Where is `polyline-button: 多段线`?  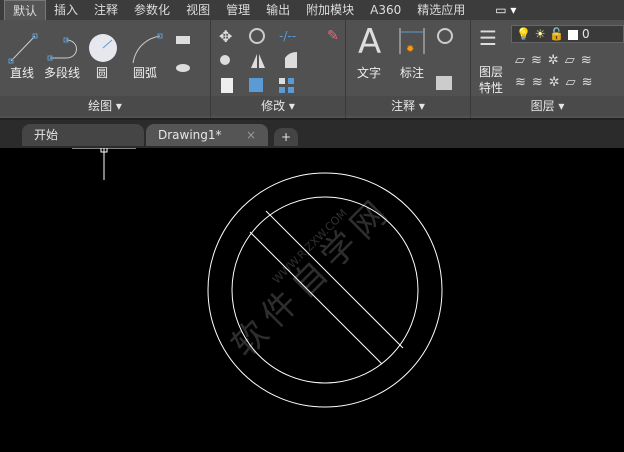 polyline-button: 多段线 is located at coordinates (62, 72).